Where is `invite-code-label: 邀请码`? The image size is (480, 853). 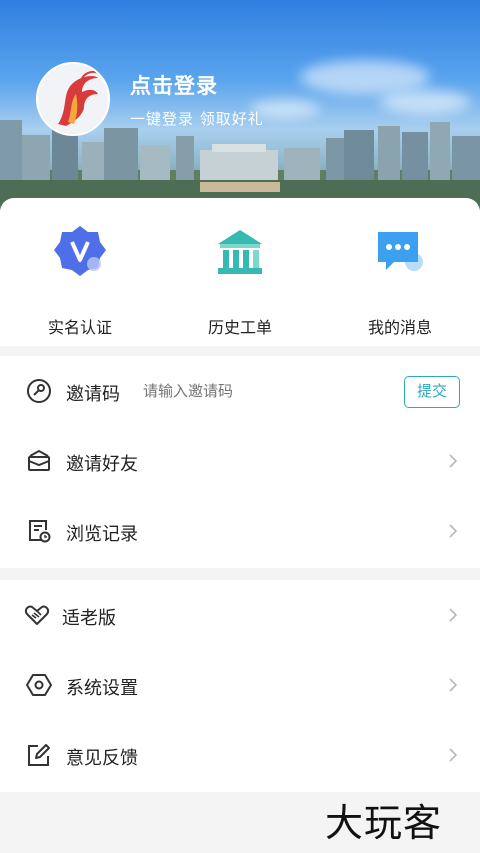
invite-code-label: 邀请码 is located at coordinates (93, 394).